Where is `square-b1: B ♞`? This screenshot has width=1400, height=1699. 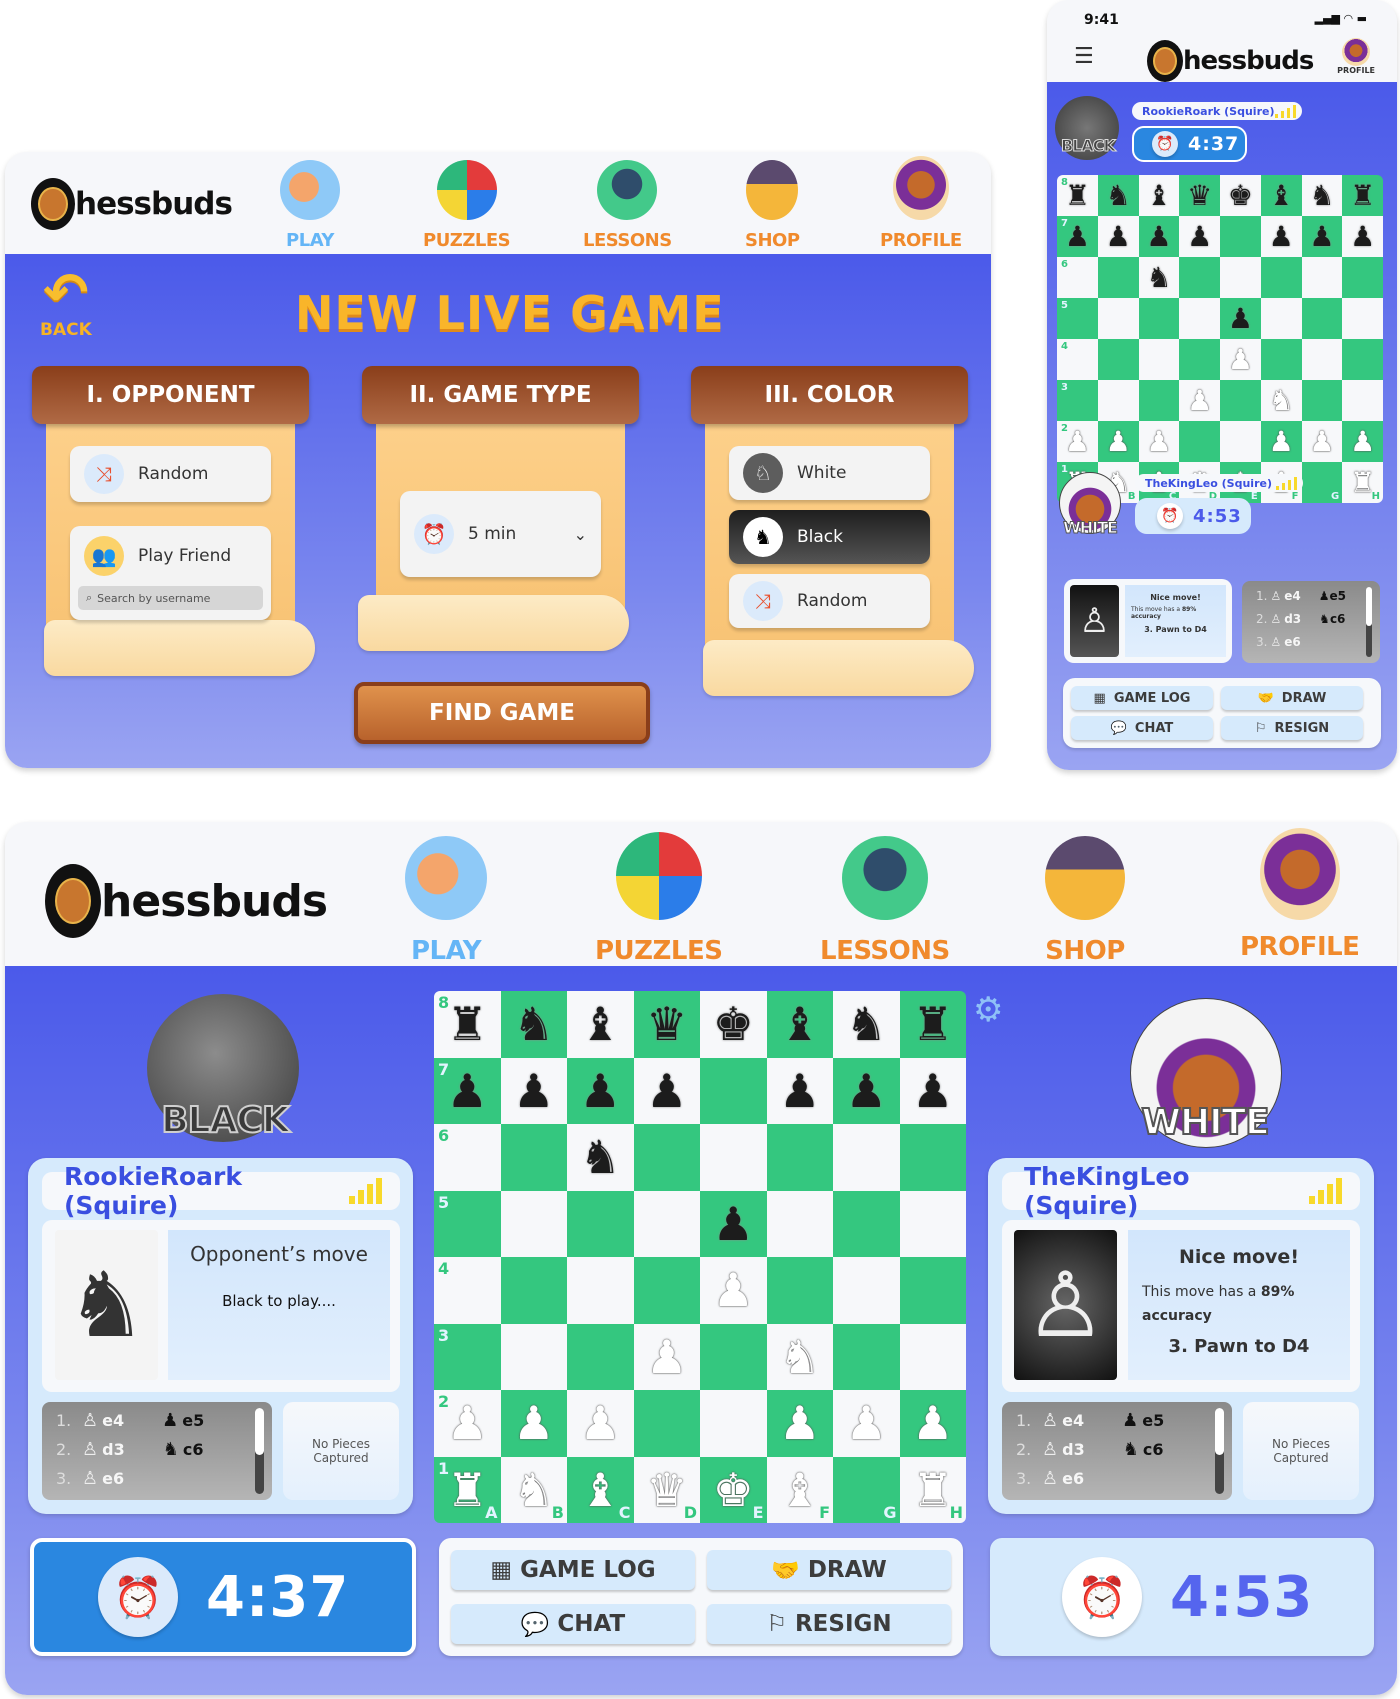 square-b1: B ♞ is located at coordinates (533, 1489).